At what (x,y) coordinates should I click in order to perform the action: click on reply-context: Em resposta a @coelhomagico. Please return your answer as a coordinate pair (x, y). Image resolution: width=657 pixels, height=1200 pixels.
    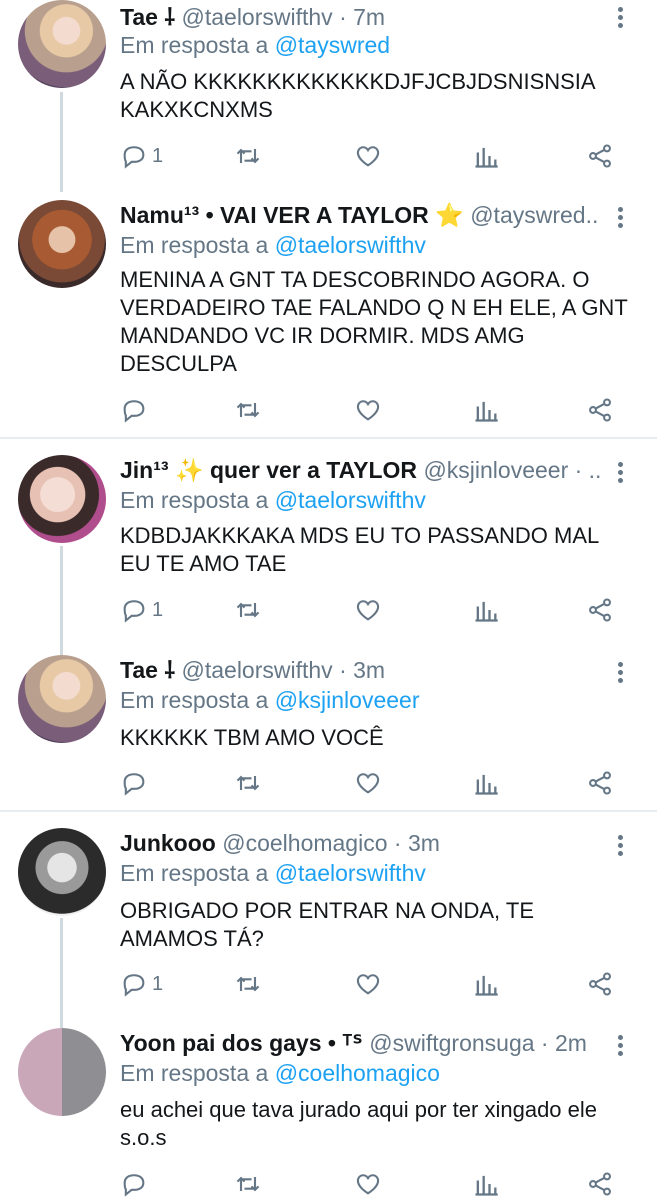
    Looking at the image, I should click on (280, 1073).